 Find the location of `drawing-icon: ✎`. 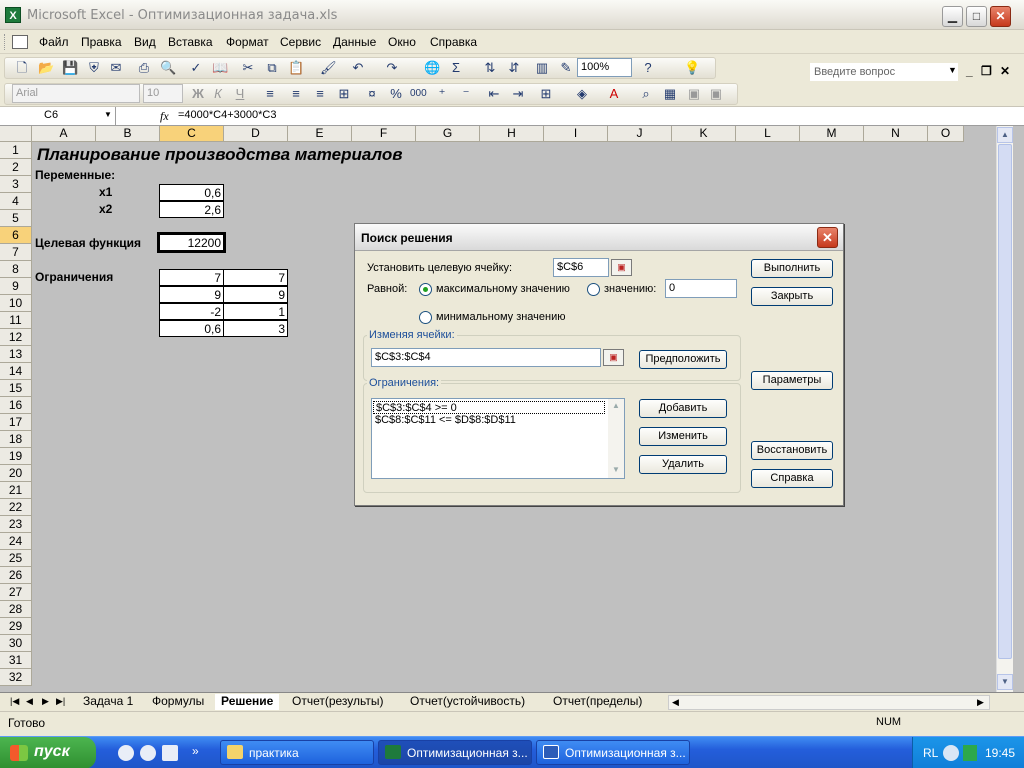

drawing-icon: ✎ is located at coordinates (566, 68).